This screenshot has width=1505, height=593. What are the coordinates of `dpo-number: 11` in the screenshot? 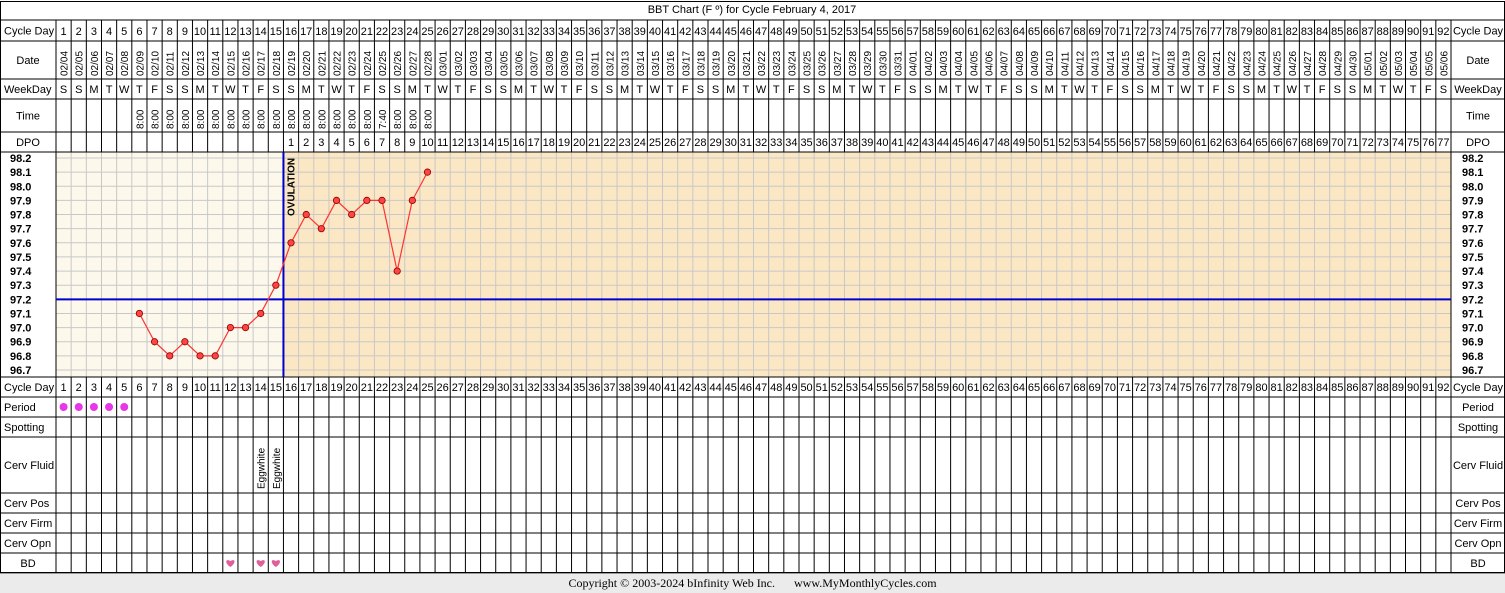 It's located at (442, 143).